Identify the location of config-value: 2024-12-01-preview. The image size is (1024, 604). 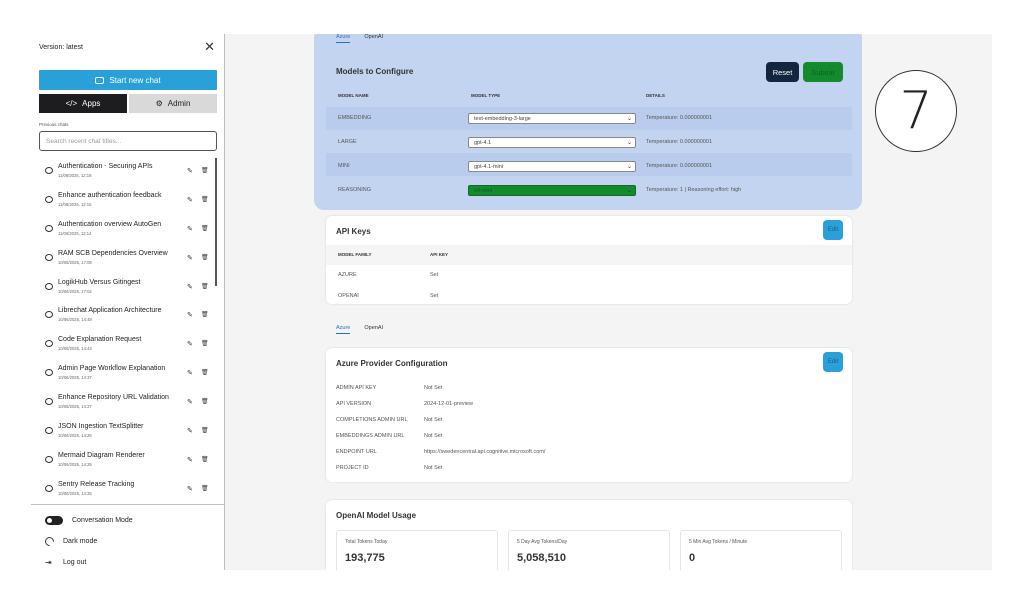
(448, 404).